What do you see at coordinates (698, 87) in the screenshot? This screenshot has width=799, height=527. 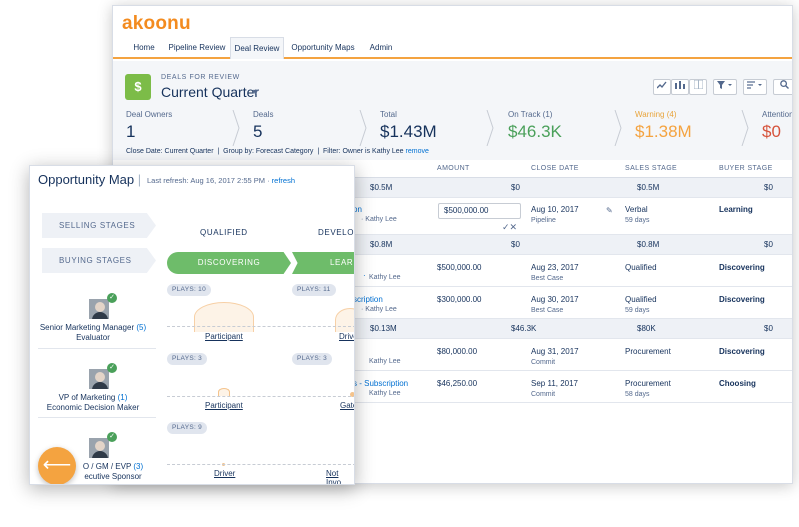 I see `grid-icon` at bounding box center [698, 87].